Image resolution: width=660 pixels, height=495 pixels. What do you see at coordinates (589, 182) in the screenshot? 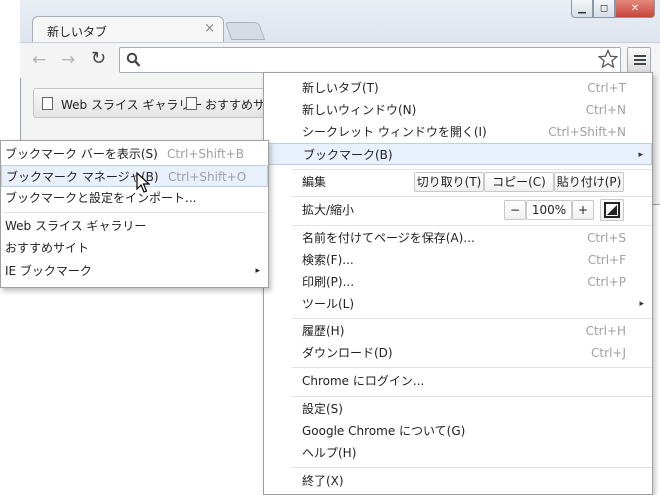
I see `paste-button: 貼り付け(P)` at bounding box center [589, 182].